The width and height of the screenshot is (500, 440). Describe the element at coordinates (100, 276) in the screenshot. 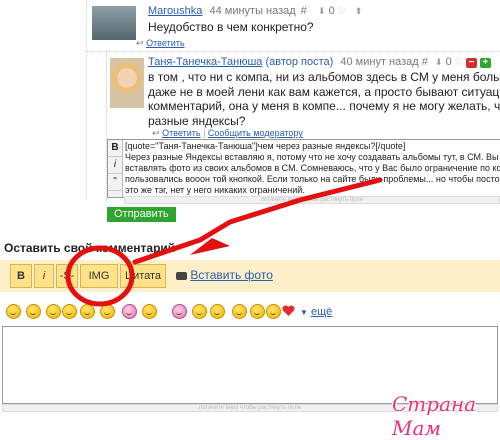

I see `annotation-circle` at that location.